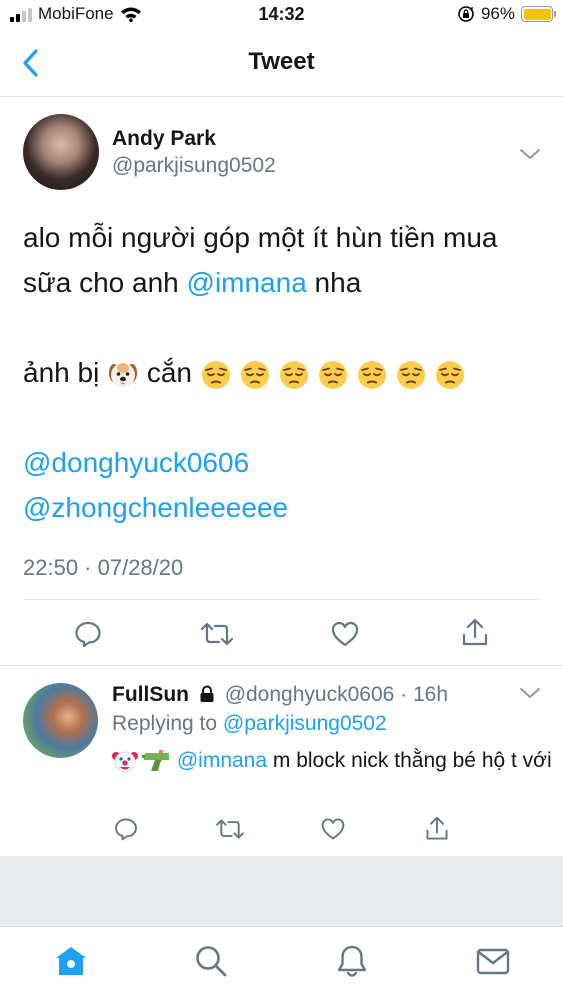 Image resolution: width=563 pixels, height=1002 pixels. I want to click on replying-to: Replying to @parkjisung0502, so click(249, 724).